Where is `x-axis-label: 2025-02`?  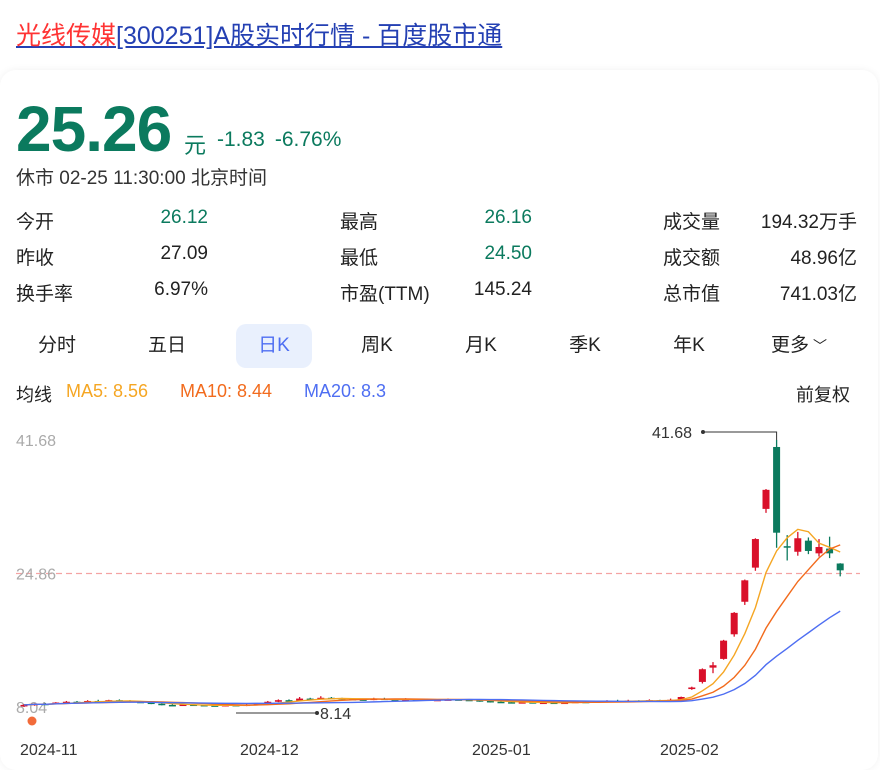 x-axis-label: 2025-02 is located at coordinates (689, 750).